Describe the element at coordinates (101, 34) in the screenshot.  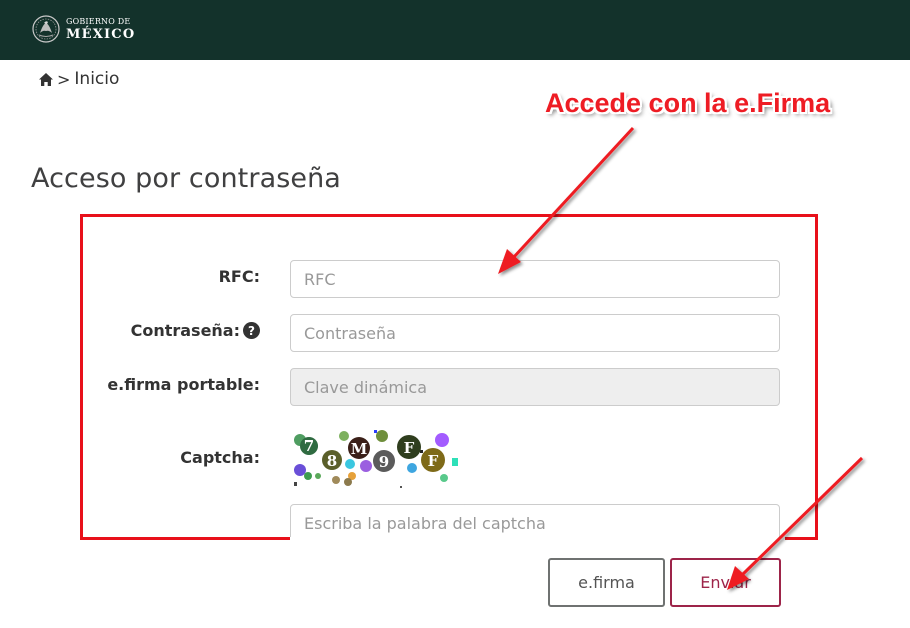
I see `gov-logo-line2: MÉXICO` at that location.